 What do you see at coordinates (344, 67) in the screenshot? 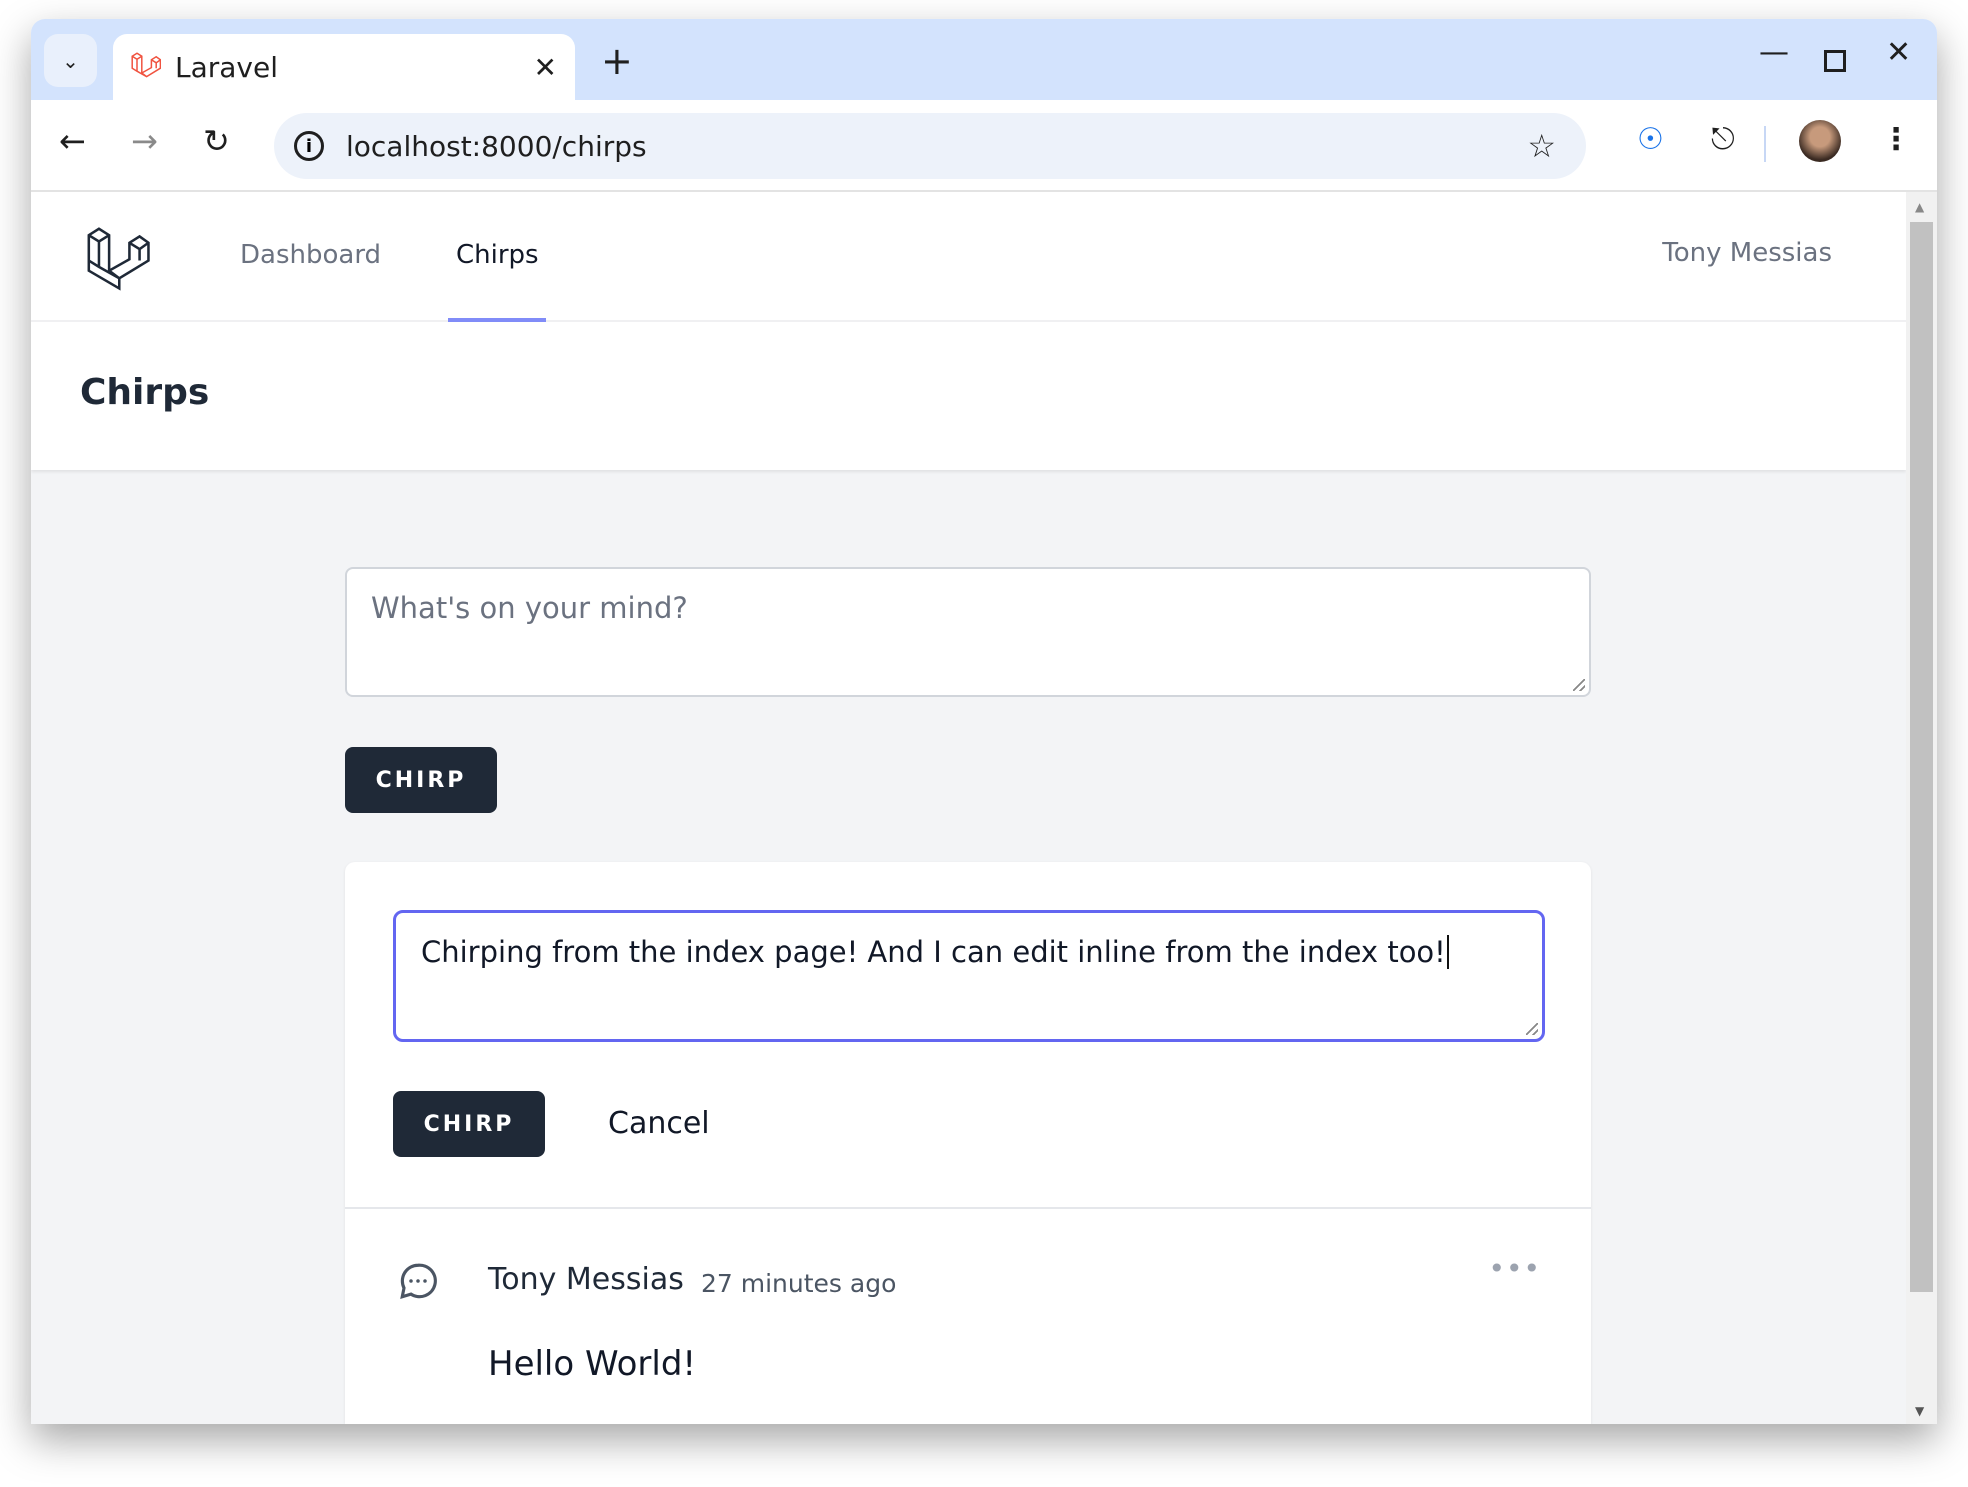
I see `tab-laravel: Laravel ✕` at bounding box center [344, 67].